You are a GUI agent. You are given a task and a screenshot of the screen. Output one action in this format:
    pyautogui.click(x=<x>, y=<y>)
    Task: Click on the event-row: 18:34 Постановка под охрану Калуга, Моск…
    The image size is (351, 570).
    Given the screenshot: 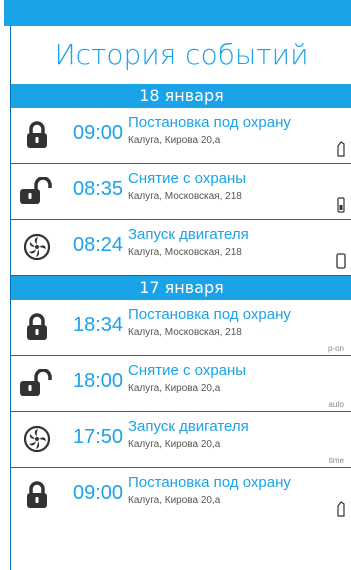 What is the action you would take?
    pyautogui.click(x=181, y=328)
    